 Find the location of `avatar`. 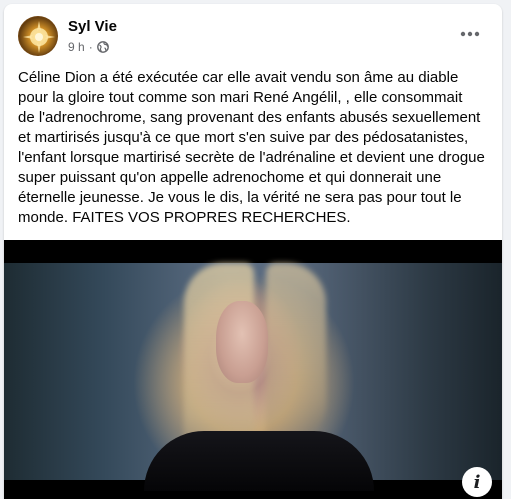

avatar is located at coordinates (38, 36).